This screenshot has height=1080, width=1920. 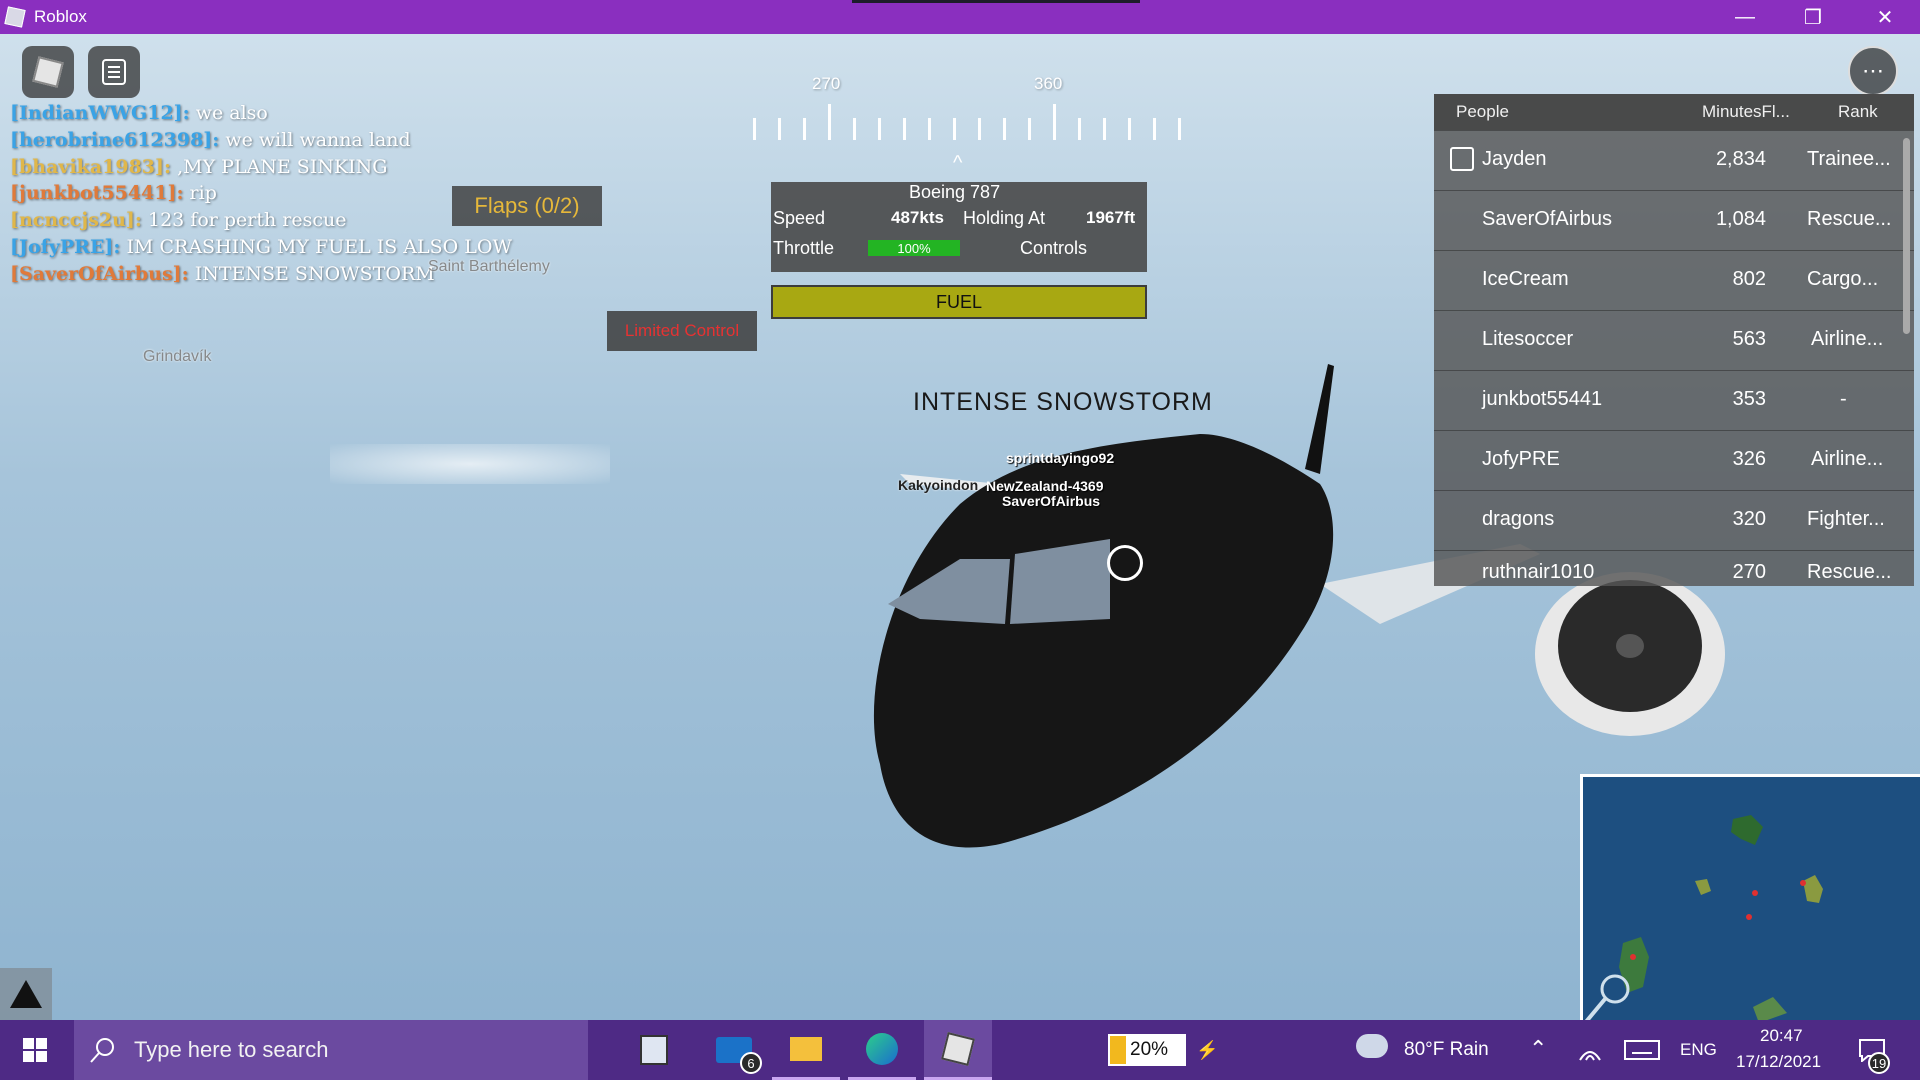 I want to click on taskbar-app-file-explorer, so click(x=806, y=1050).